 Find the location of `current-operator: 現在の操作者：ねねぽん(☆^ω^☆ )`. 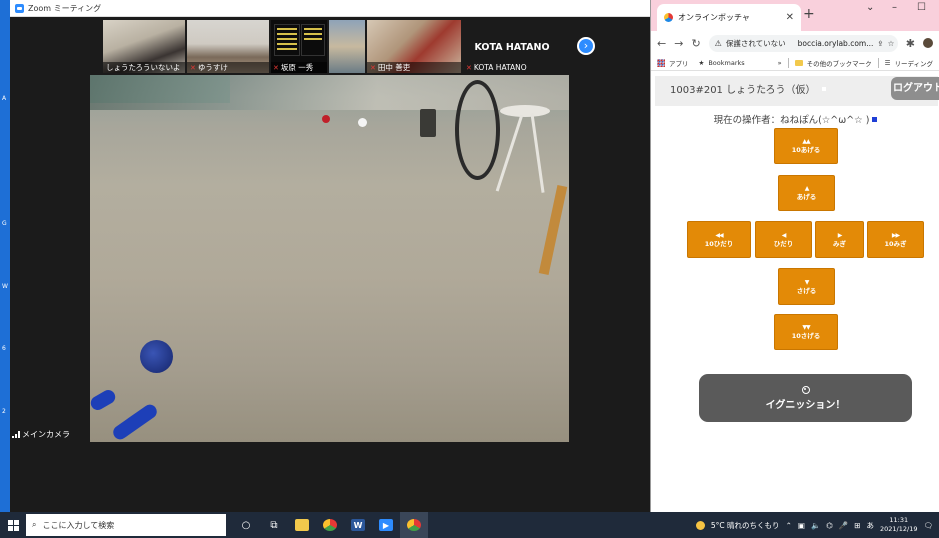

current-operator: 現在の操作者：ねねぽん(☆^ω^☆ ) is located at coordinates (795, 119).